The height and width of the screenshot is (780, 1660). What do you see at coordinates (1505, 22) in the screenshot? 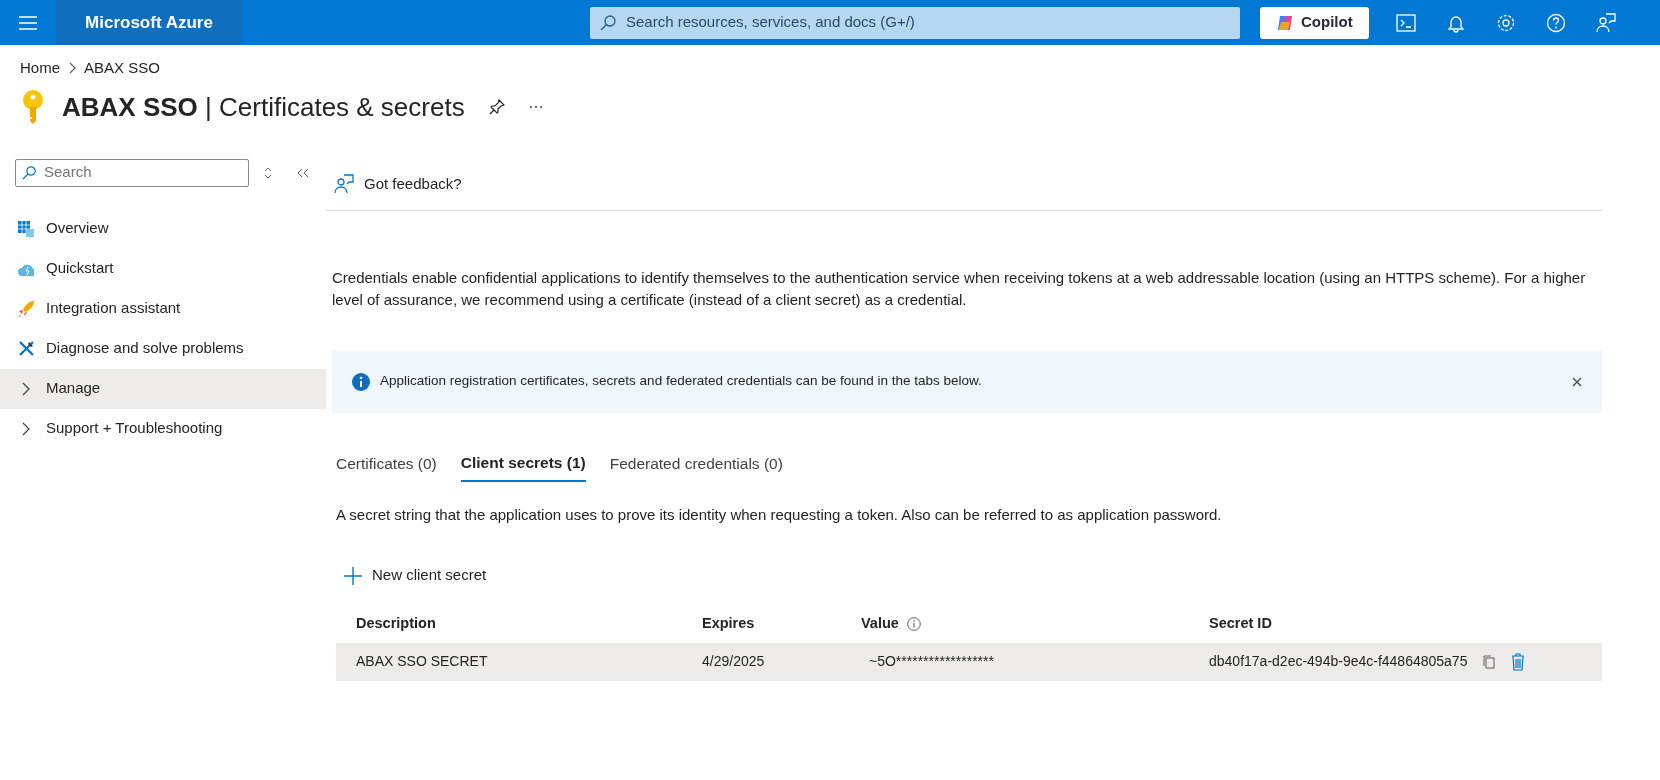
I see `settings-icon` at bounding box center [1505, 22].